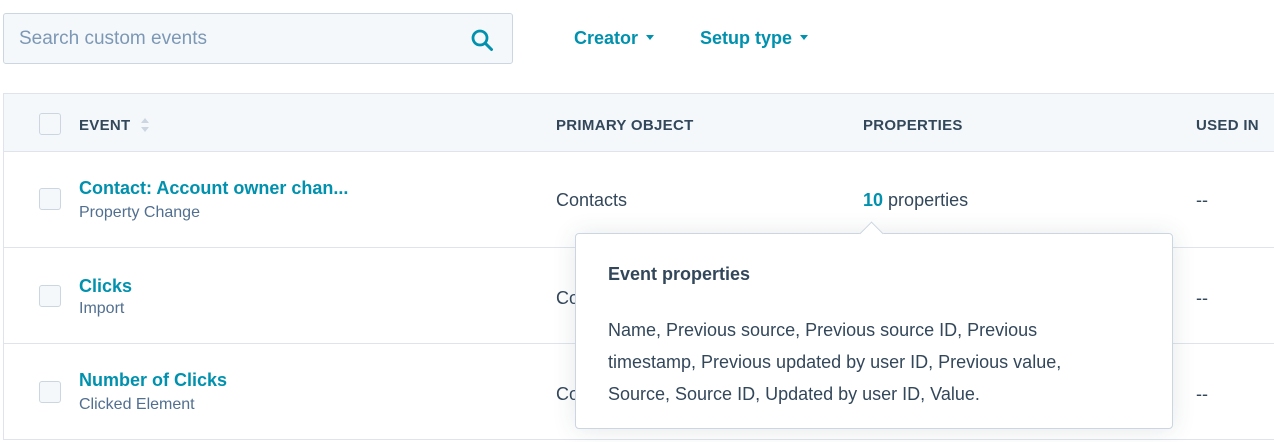 This screenshot has height=442, width=1274. Describe the element at coordinates (50, 124) in the screenshot. I see `select-all-checkbox` at that location.